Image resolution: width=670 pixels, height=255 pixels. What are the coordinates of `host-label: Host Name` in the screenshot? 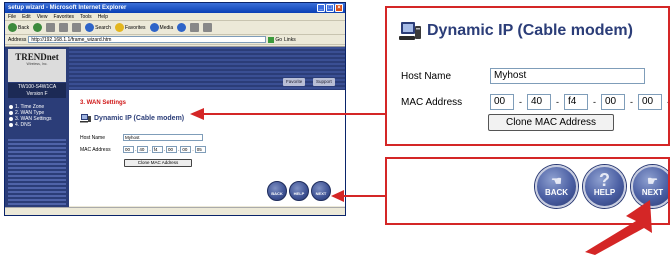 It's located at (93, 137).